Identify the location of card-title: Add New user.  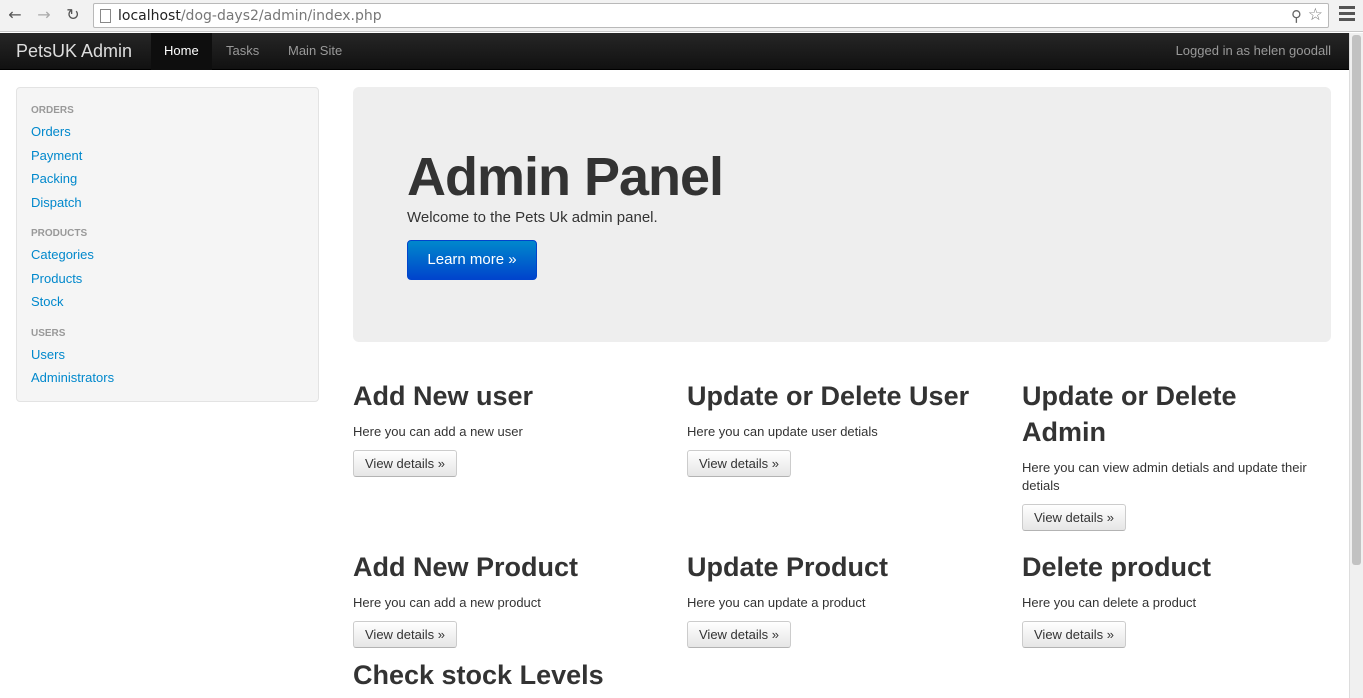
(443, 396).